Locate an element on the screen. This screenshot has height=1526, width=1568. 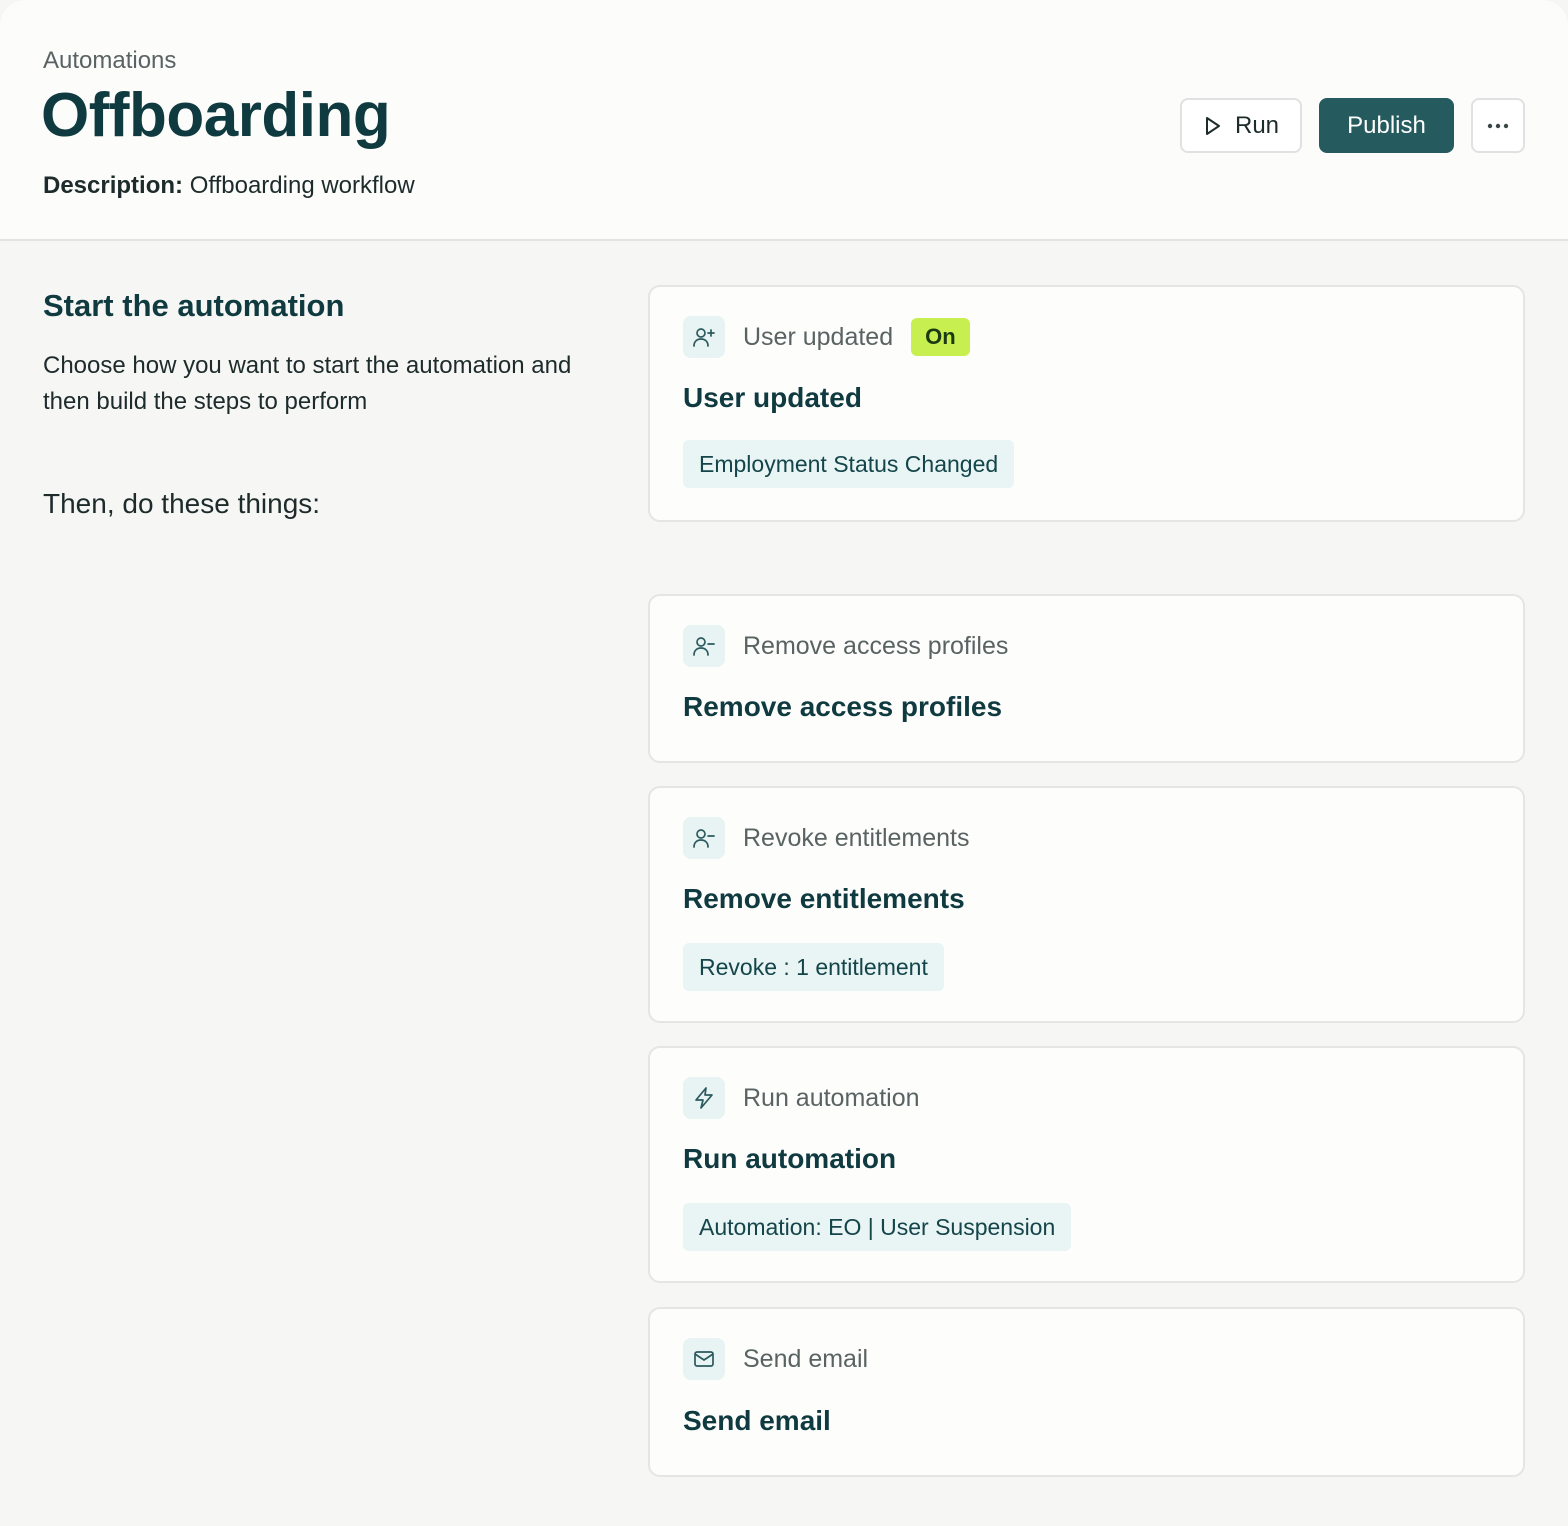
play-icon is located at coordinates (1213, 126).